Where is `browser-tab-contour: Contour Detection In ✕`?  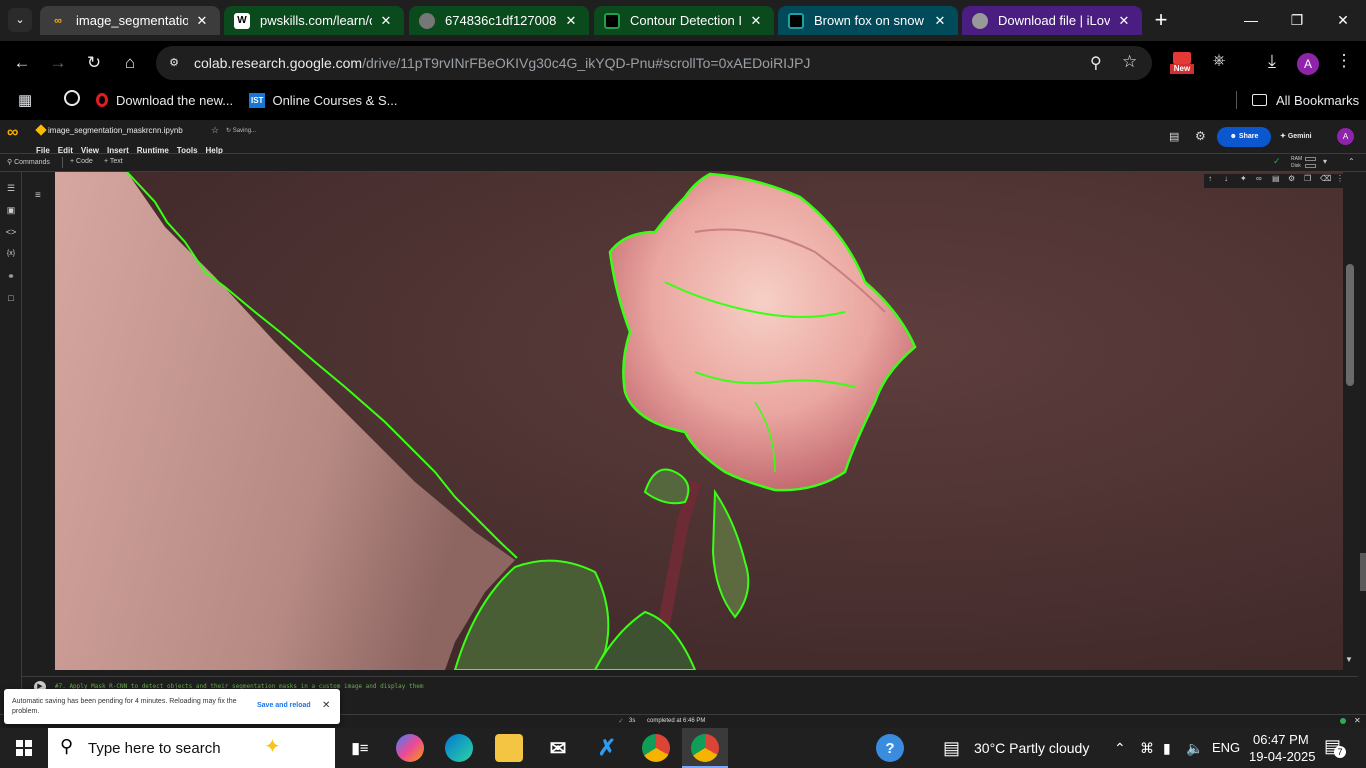 browser-tab-contour: Contour Detection In ✕ is located at coordinates (684, 20).